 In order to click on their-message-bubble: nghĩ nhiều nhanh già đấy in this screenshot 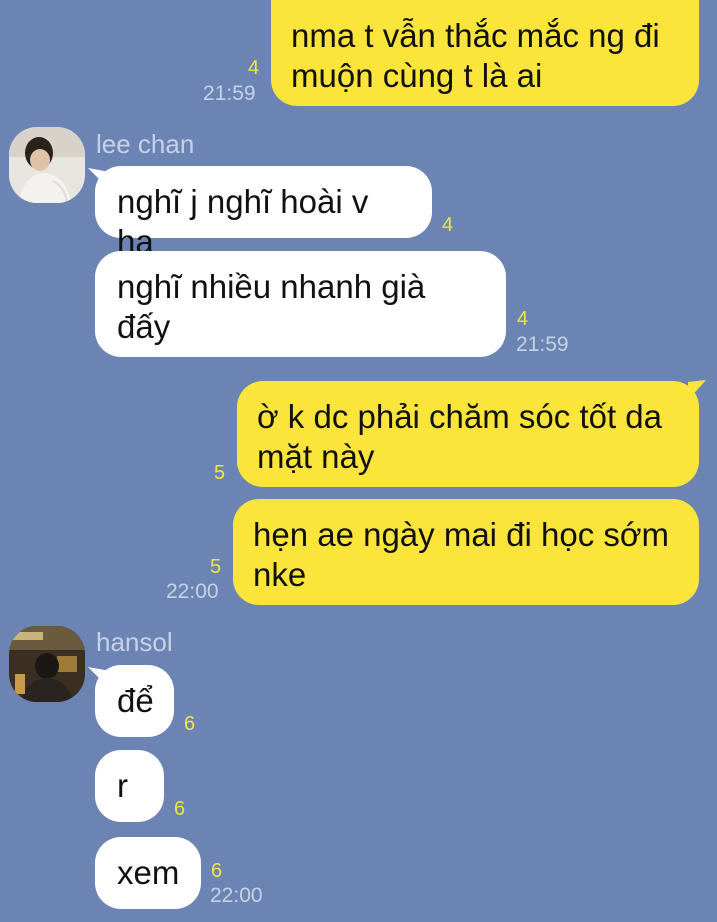, I will do `click(300, 304)`.